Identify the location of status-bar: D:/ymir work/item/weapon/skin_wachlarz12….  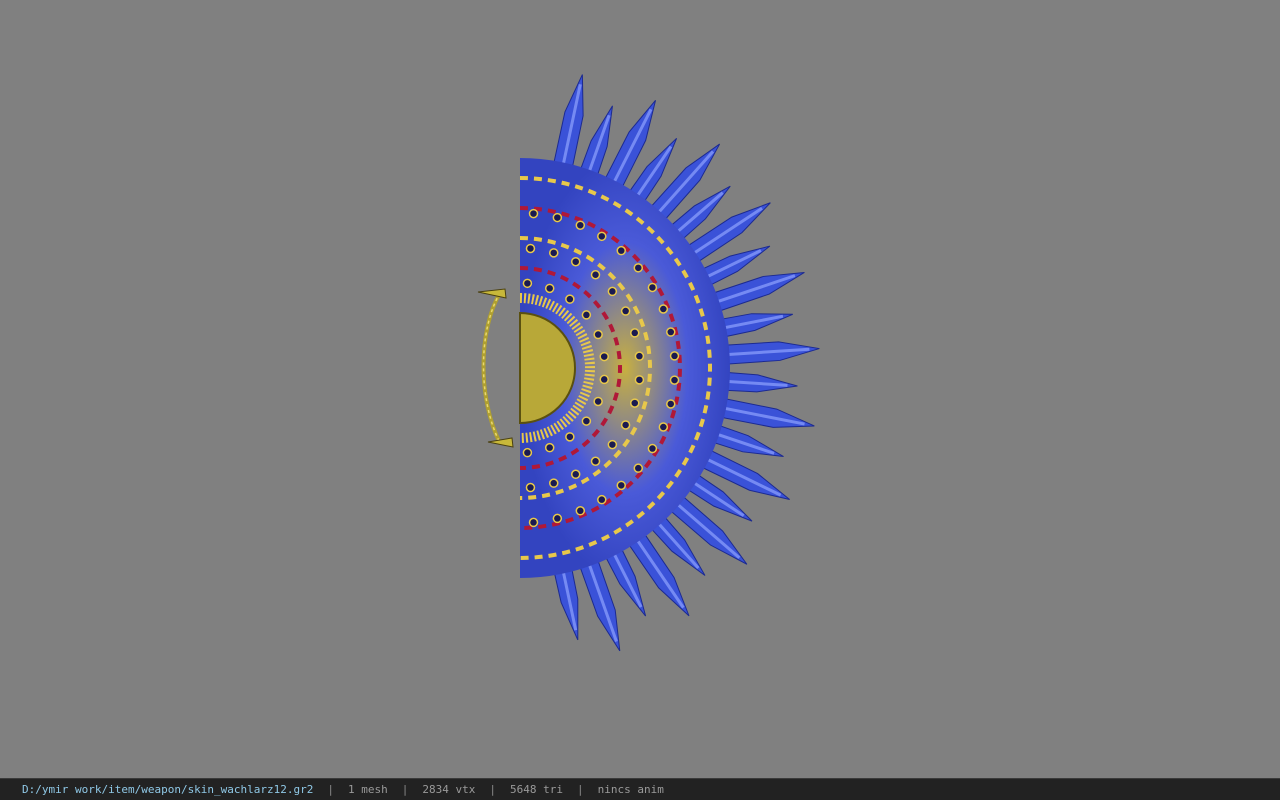
(640, 789).